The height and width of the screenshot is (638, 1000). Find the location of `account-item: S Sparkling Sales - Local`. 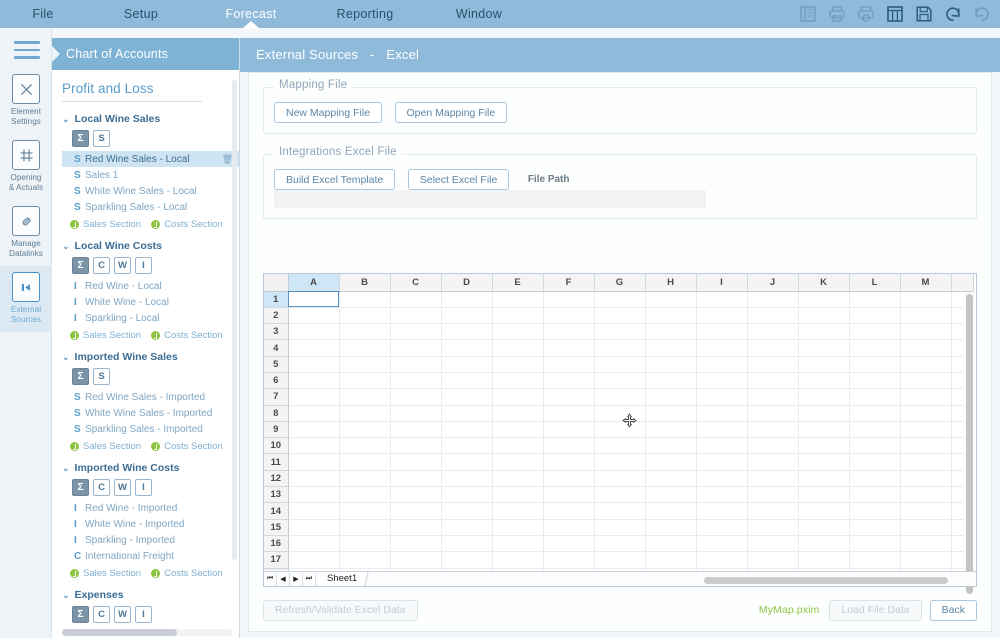

account-item: S Sparkling Sales - Local is located at coordinates (150, 207).